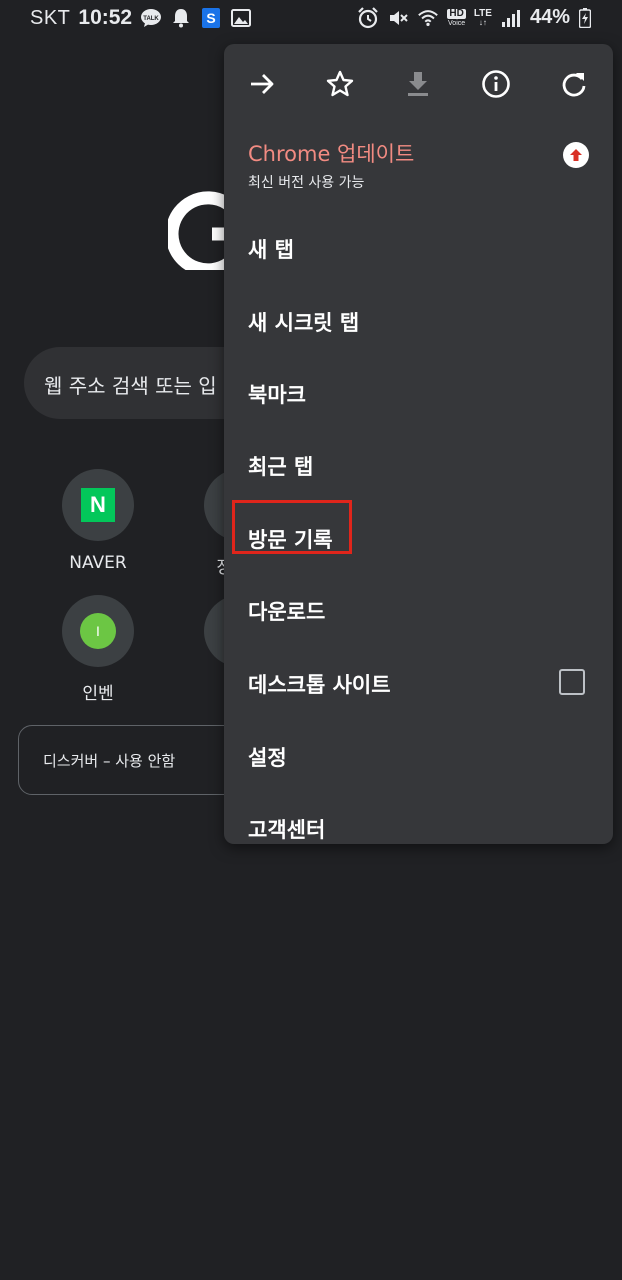 The height and width of the screenshot is (1280, 622). I want to click on update-title: Chrome 업데이트, so click(331, 154).